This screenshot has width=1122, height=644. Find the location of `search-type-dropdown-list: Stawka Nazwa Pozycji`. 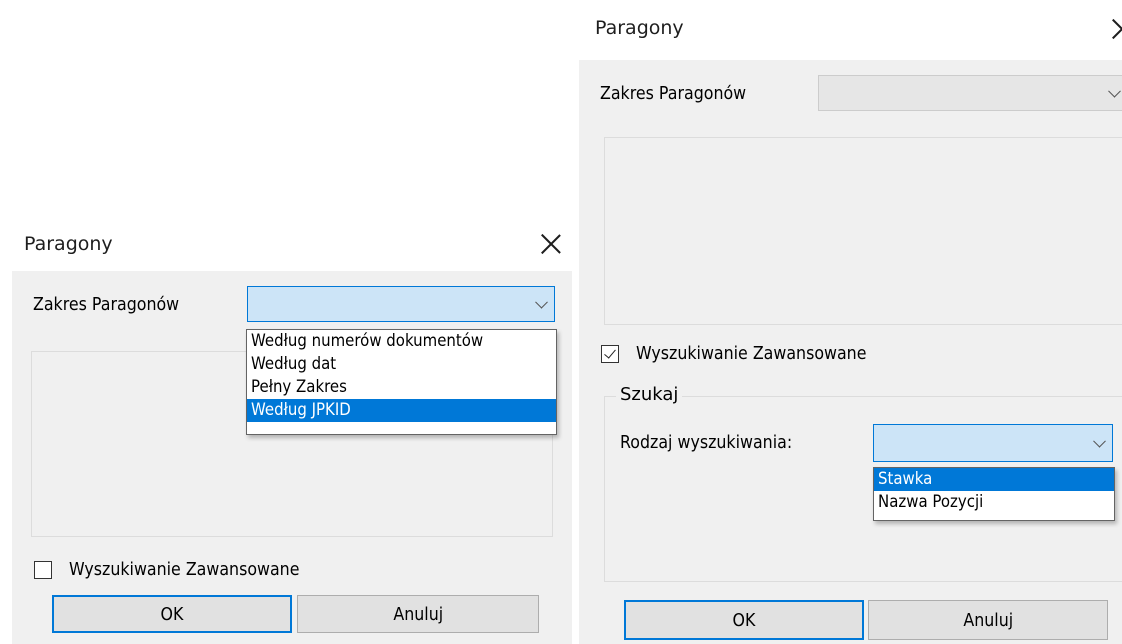

search-type-dropdown-list: Stawka Nazwa Pozycji is located at coordinates (994, 494).